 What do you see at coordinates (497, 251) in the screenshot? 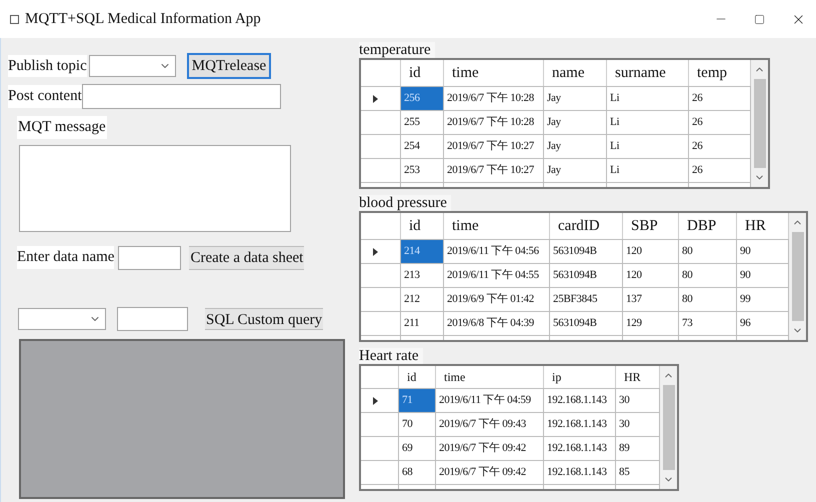
I see `table-cell: 2019/6/11 下午 04:56` at bounding box center [497, 251].